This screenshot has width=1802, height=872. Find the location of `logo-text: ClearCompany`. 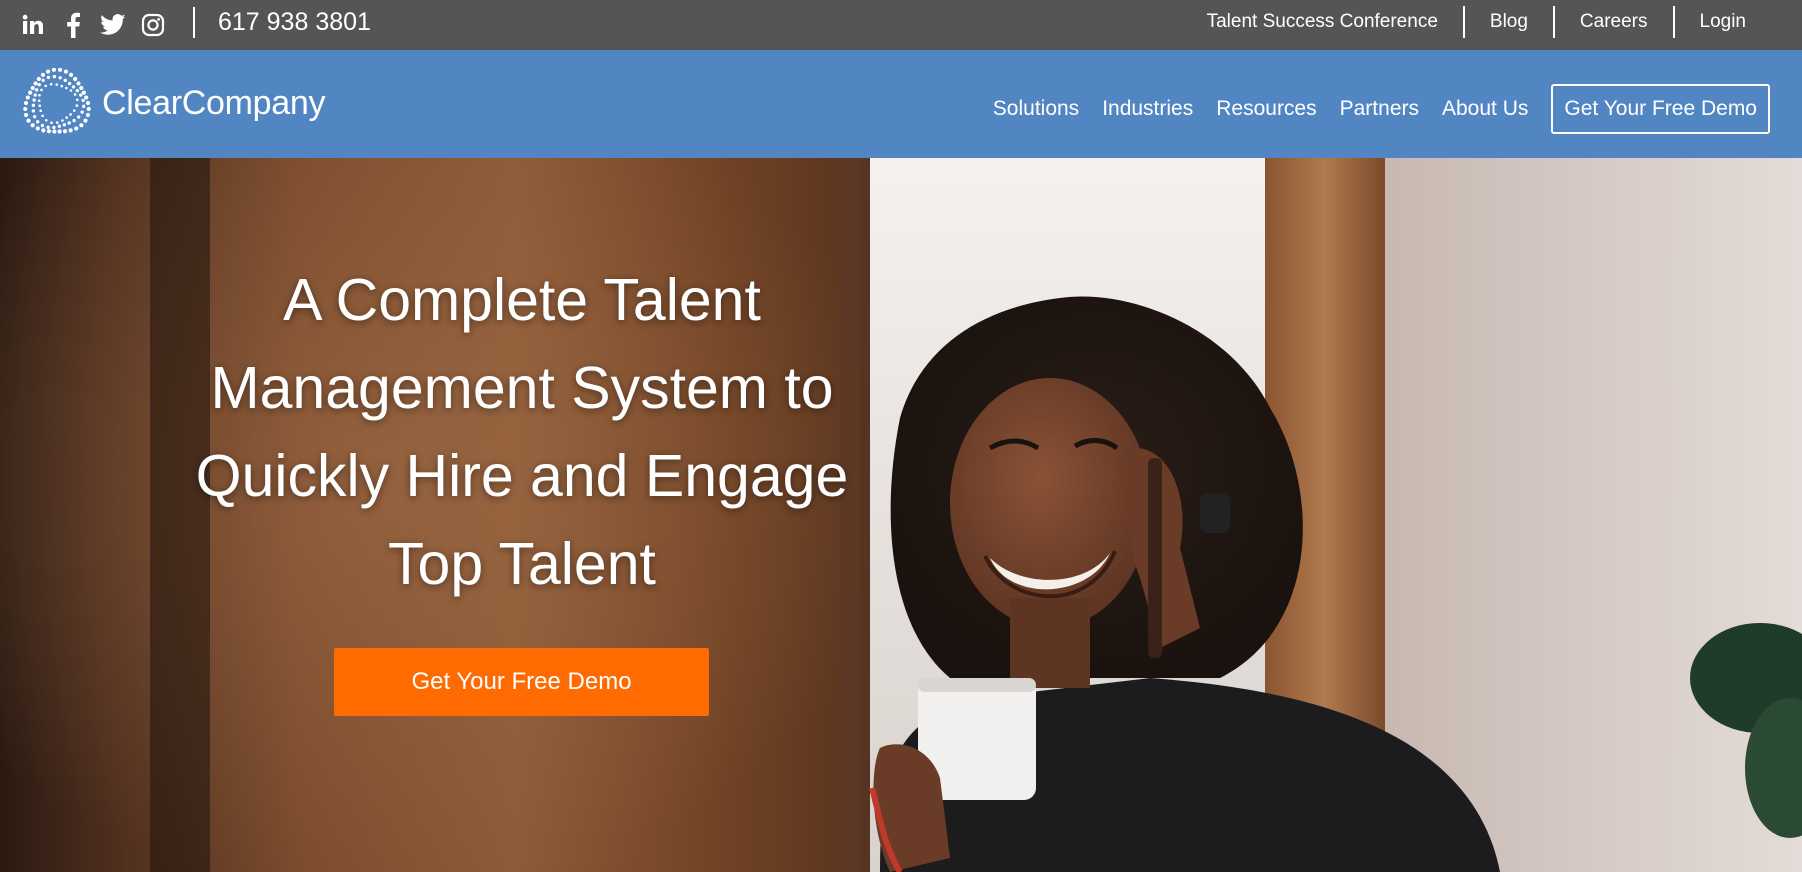

logo-text: ClearCompany is located at coordinates (214, 102).